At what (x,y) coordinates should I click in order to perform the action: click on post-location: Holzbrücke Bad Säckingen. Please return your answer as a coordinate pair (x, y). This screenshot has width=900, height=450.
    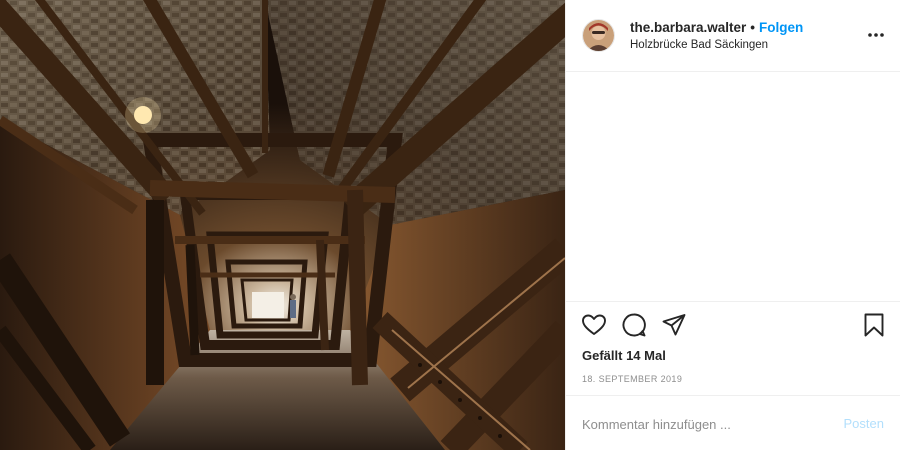
    Looking at the image, I should click on (716, 45).